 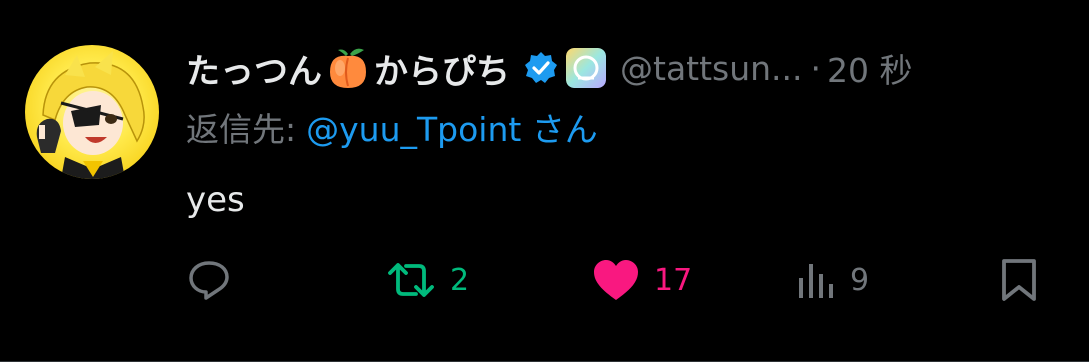 I want to click on views-button: 9, so click(x=832, y=280).